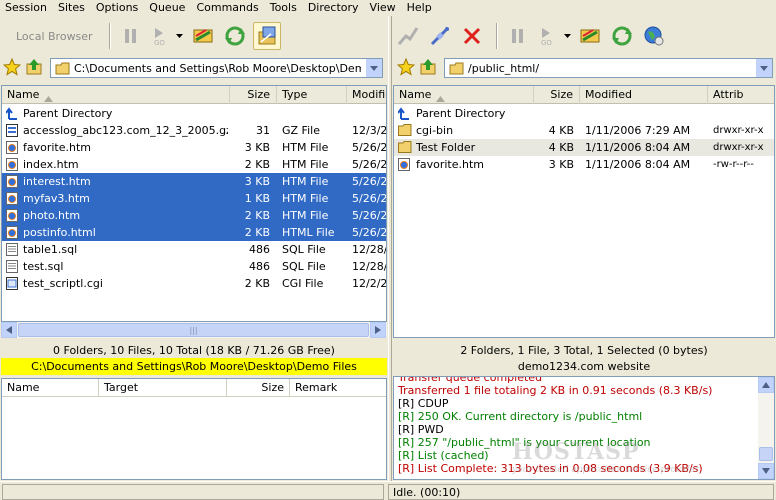  Describe the element at coordinates (167, 8) in the screenshot. I see `menu-item-queue: Queue` at that location.